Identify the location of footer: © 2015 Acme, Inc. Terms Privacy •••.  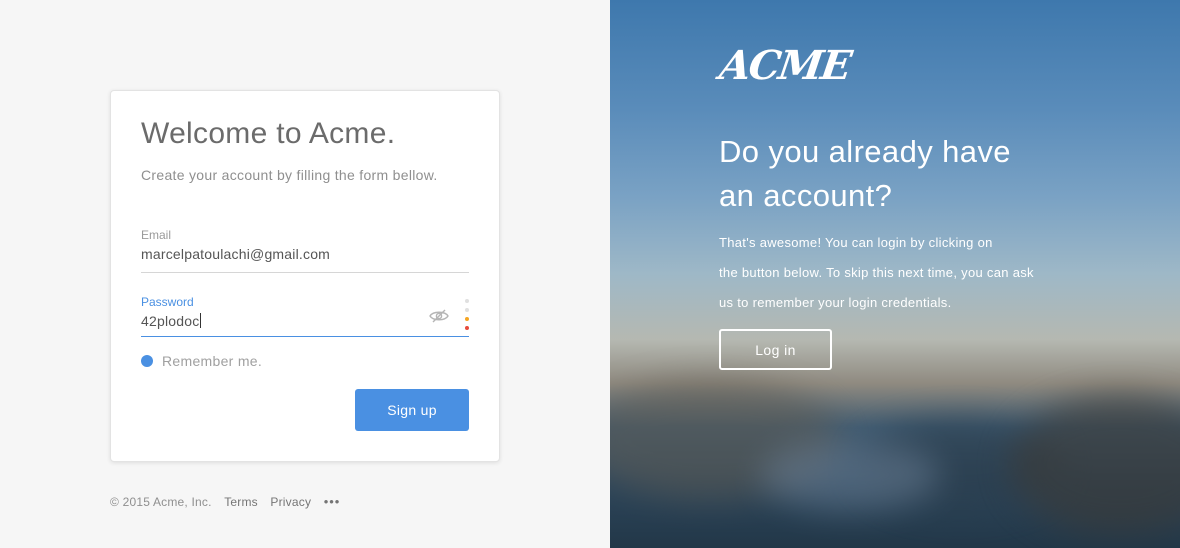
(225, 501).